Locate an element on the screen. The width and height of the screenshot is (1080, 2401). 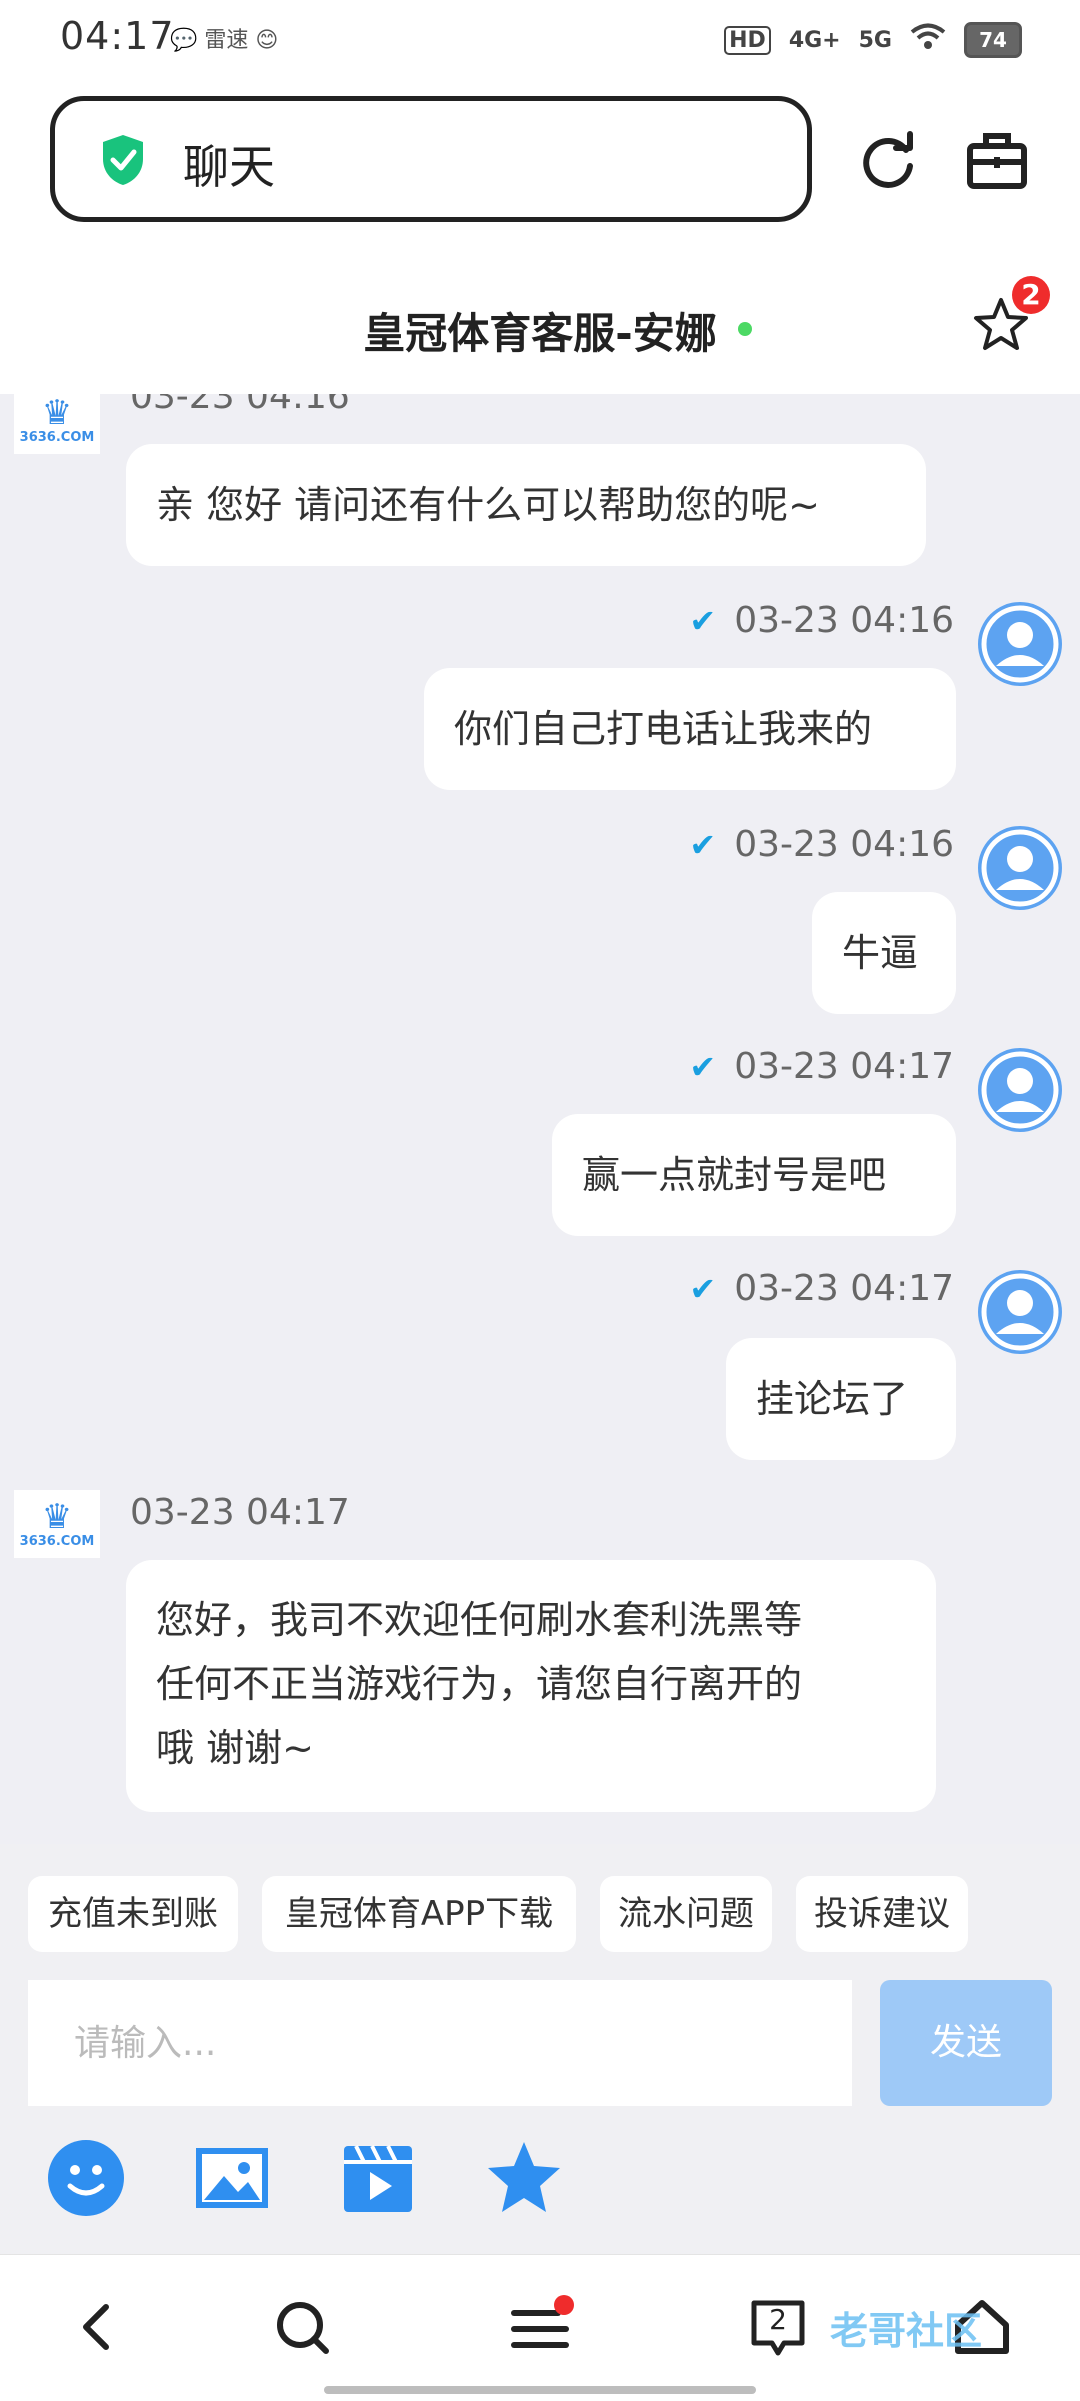
user-message-bubble: 牛逼 is located at coordinates (884, 953).